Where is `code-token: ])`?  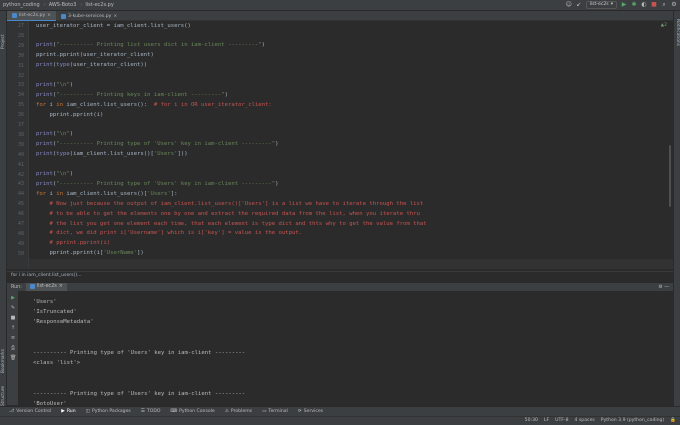 code-token: ]) is located at coordinates (140, 253).